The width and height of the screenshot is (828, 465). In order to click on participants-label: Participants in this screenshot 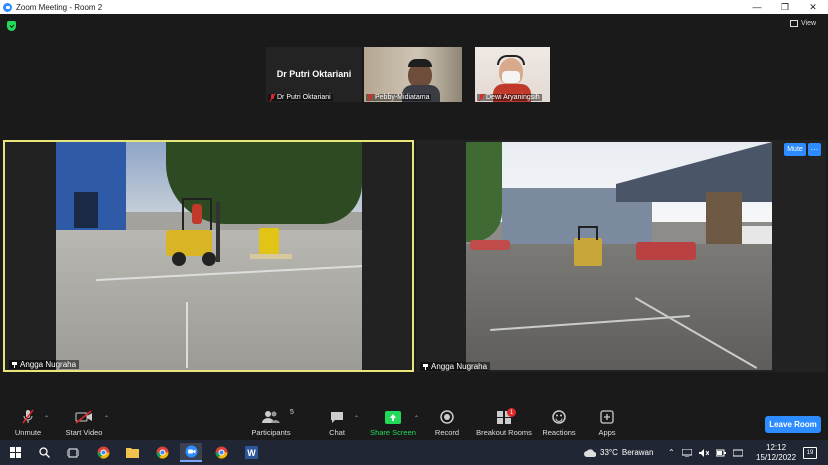, I will do `click(271, 432)`.